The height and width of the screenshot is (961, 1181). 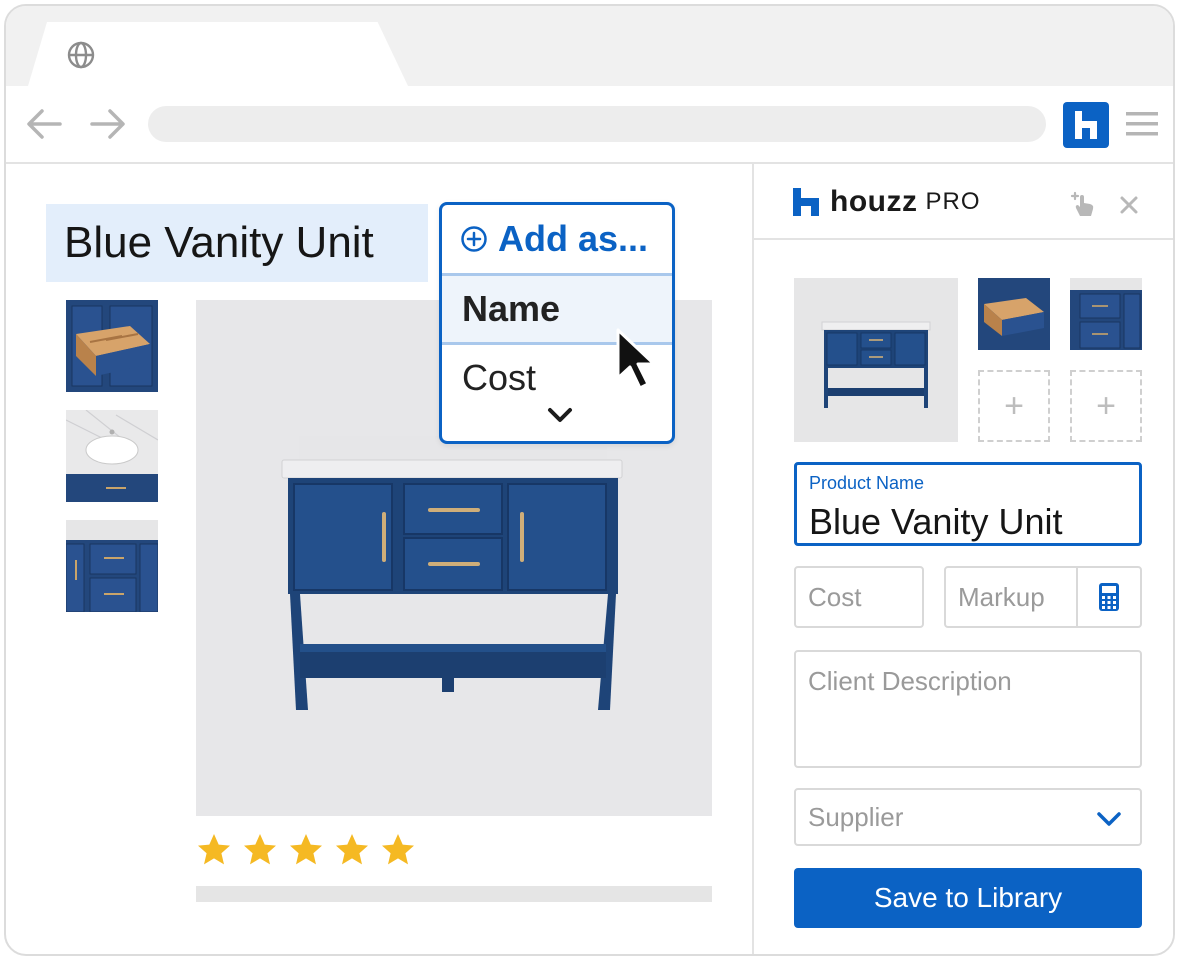 I want to click on add-as-popup: Add as... Name Cost, so click(x=557, y=323).